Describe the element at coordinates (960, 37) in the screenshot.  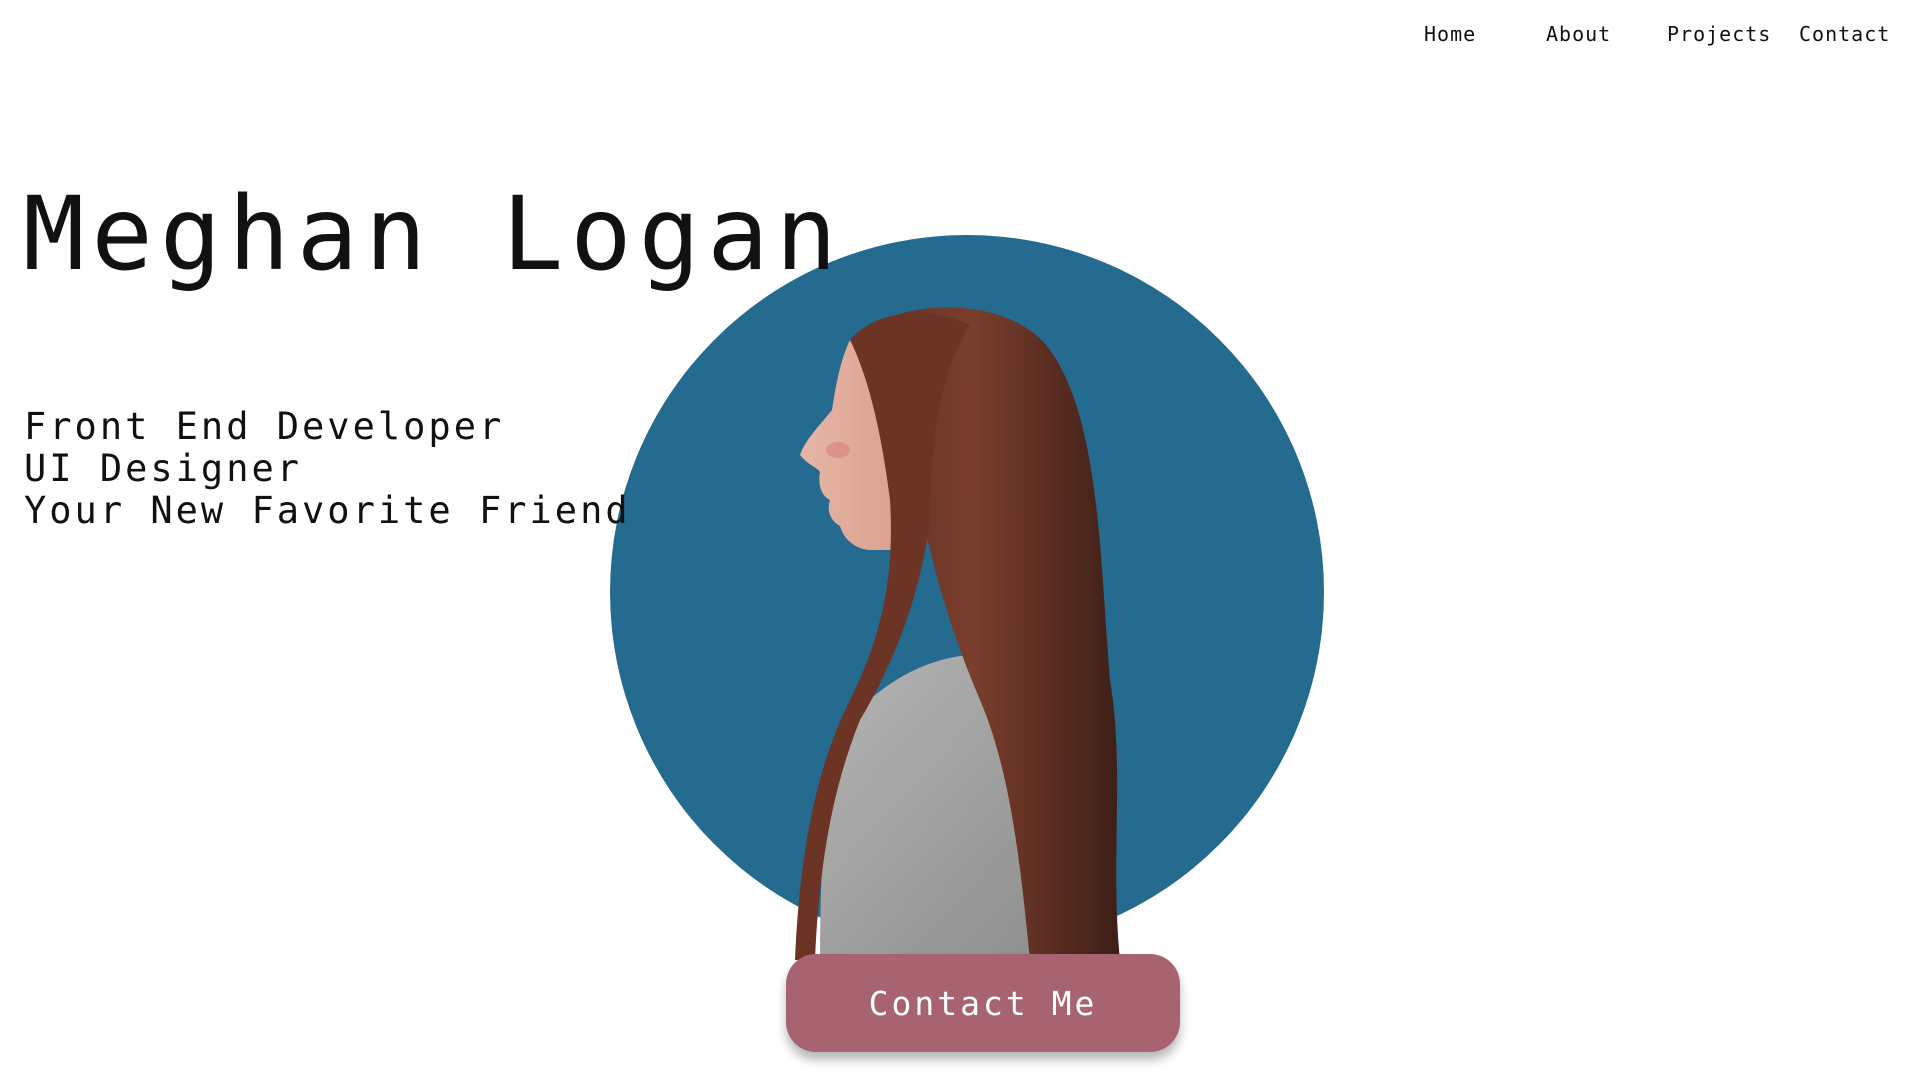
I see `top-nav: Home About Projects Contact` at that location.